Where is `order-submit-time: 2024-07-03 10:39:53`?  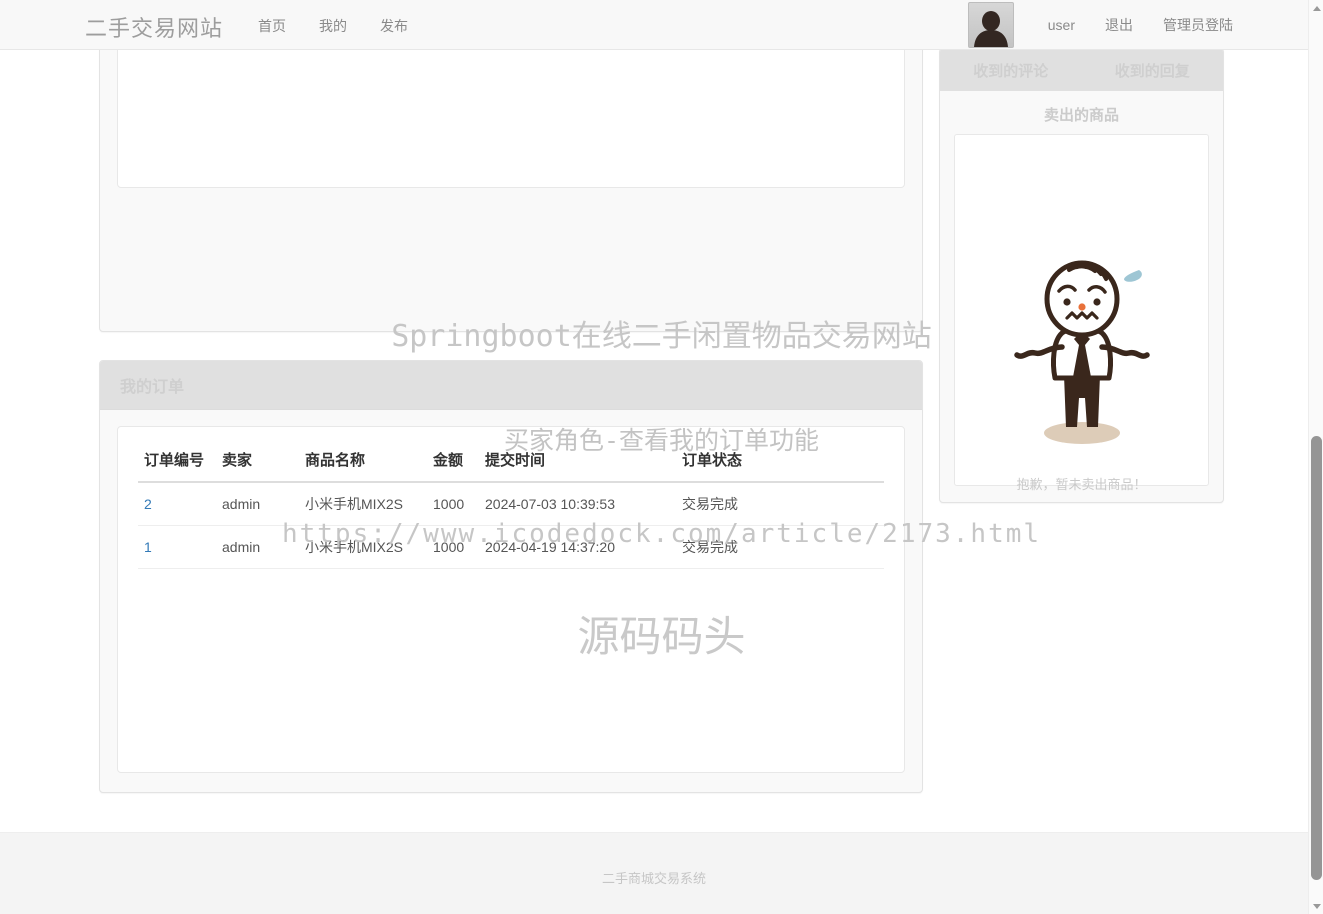
order-submit-time: 2024-07-03 10:39:53 is located at coordinates (577, 504).